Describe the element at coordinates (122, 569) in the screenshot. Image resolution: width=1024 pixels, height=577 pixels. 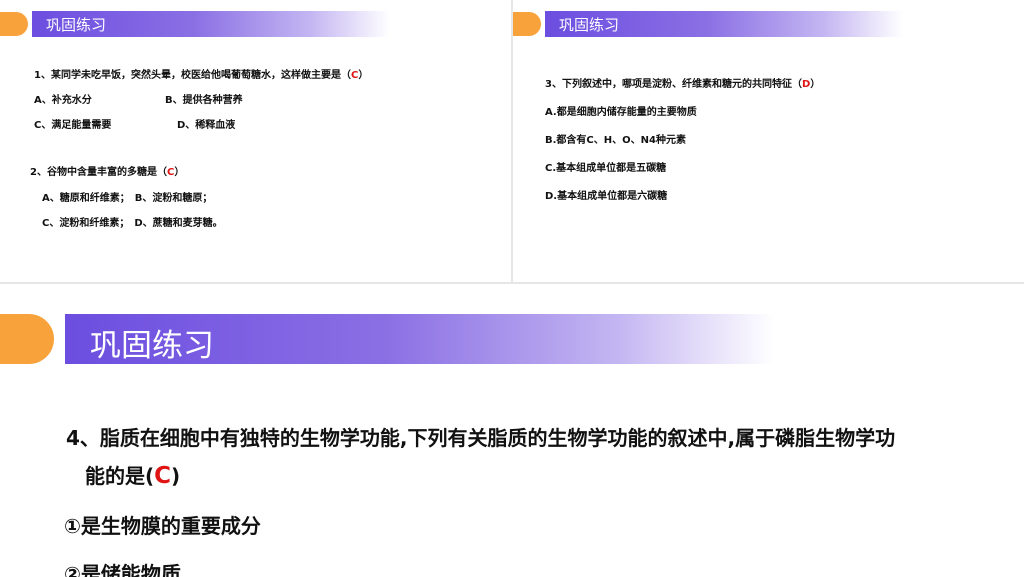
I see `question-4-option-2: ②是储能物质` at that location.